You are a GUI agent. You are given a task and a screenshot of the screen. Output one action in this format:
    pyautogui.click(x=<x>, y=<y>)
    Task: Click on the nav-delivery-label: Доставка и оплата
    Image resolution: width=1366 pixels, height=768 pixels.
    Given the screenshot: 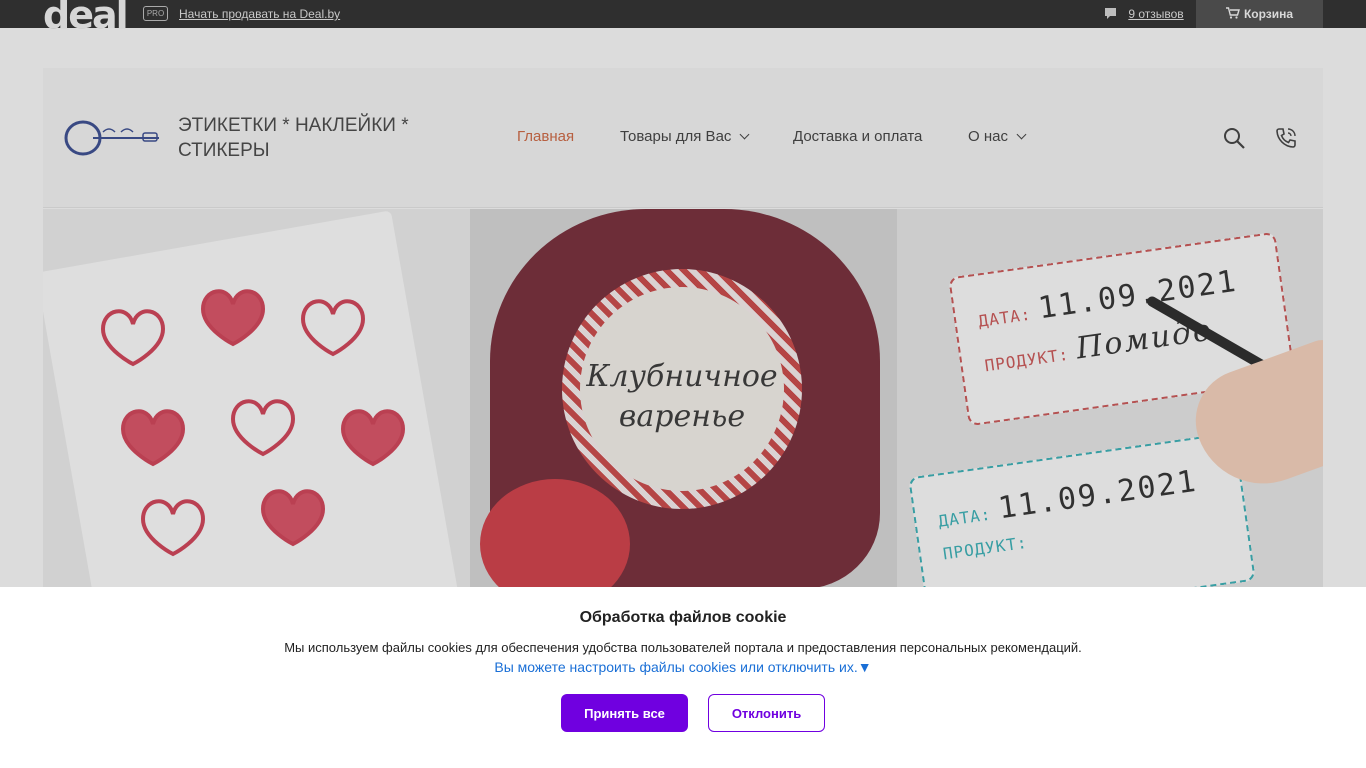 What is the action you would take?
    pyautogui.click(x=858, y=136)
    